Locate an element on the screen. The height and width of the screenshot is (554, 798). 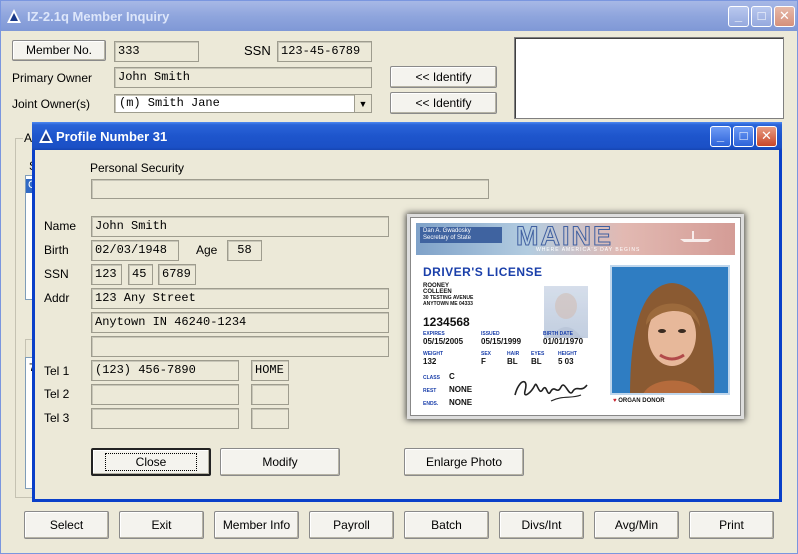
enlarge-photo-button: Enlarge Photo is located at coordinates (464, 462).